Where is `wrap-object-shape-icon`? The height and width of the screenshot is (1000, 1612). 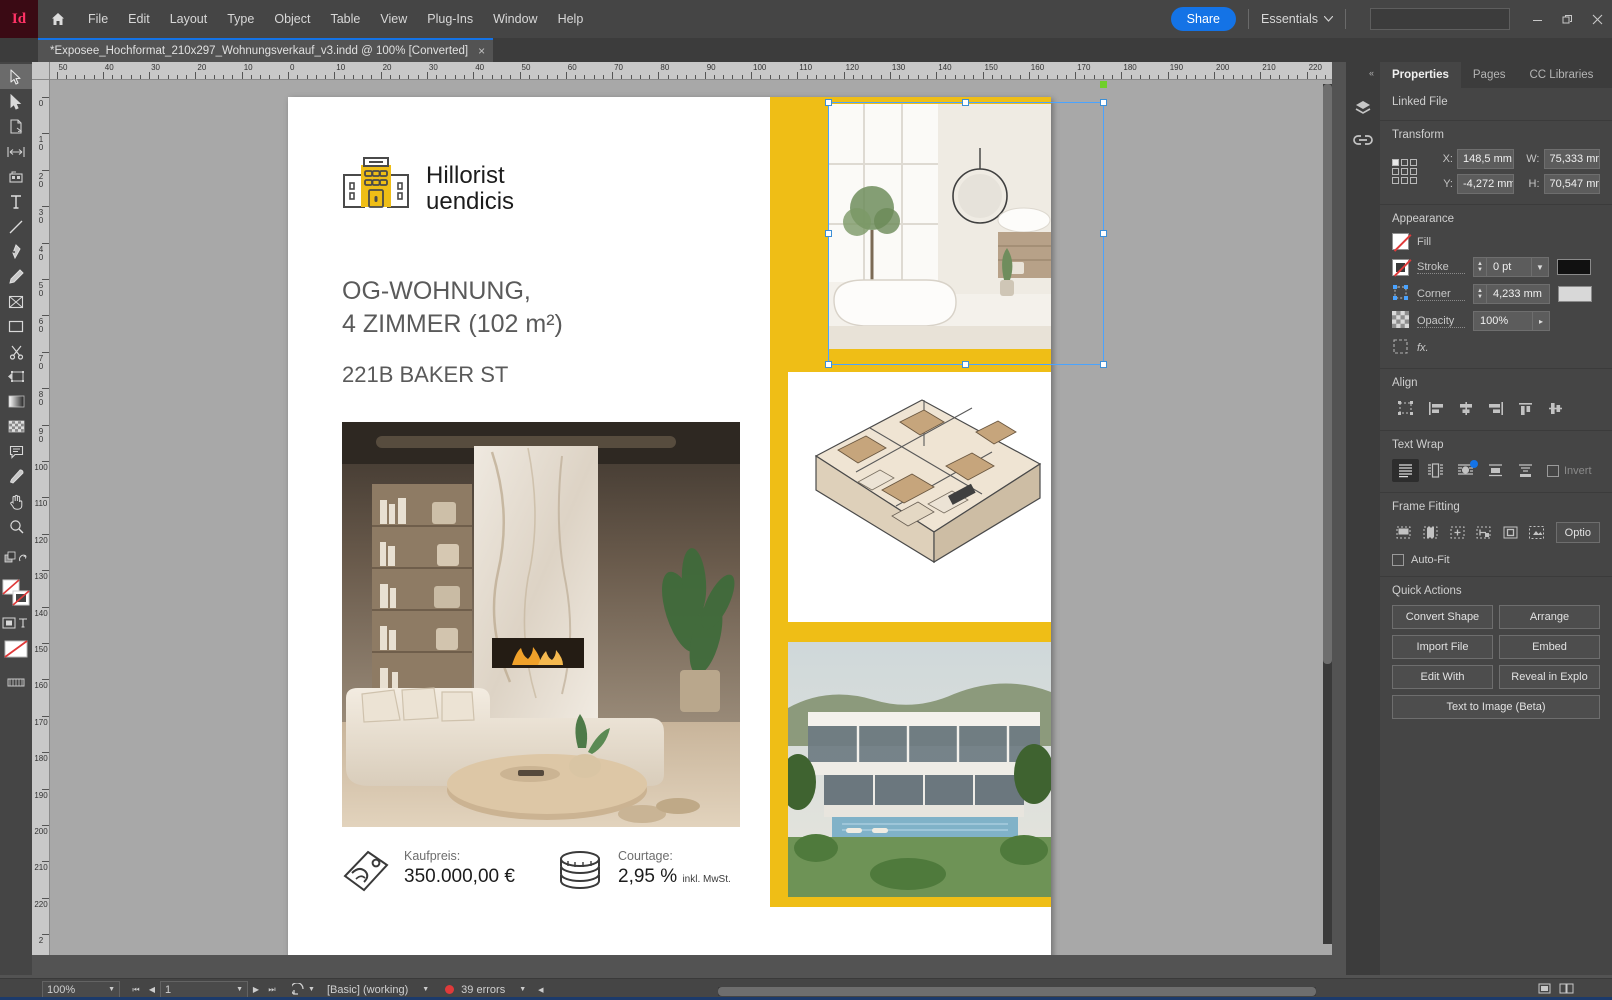 wrap-object-shape-icon is located at coordinates (1465, 470).